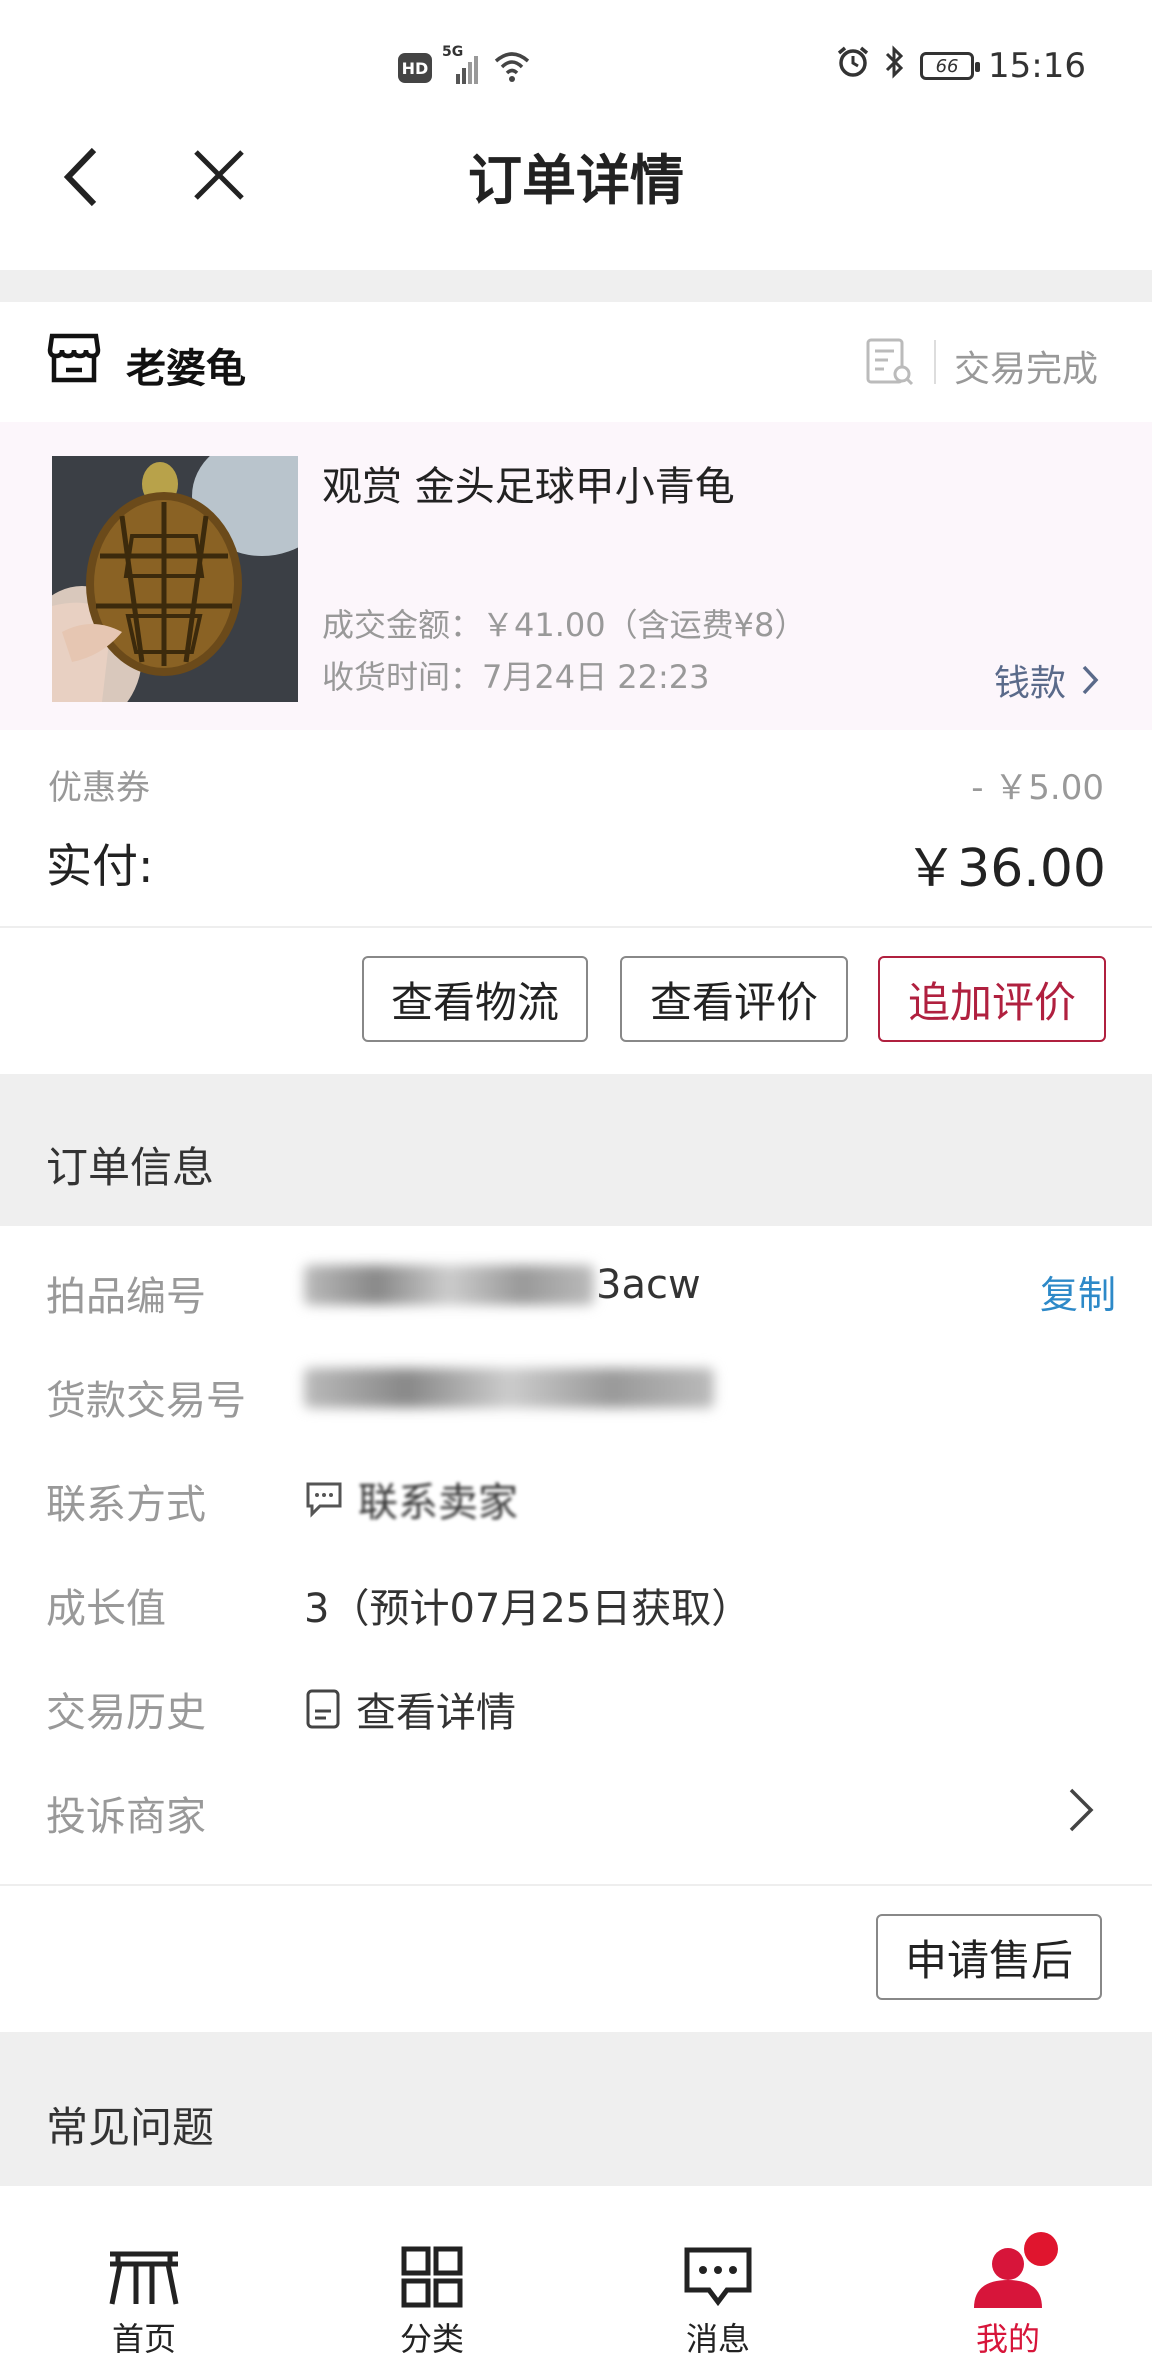  Describe the element at coordinates (516, 677) in the screenshot. I see `receive-time: 收货时间：7月24日 22:23` at that location.